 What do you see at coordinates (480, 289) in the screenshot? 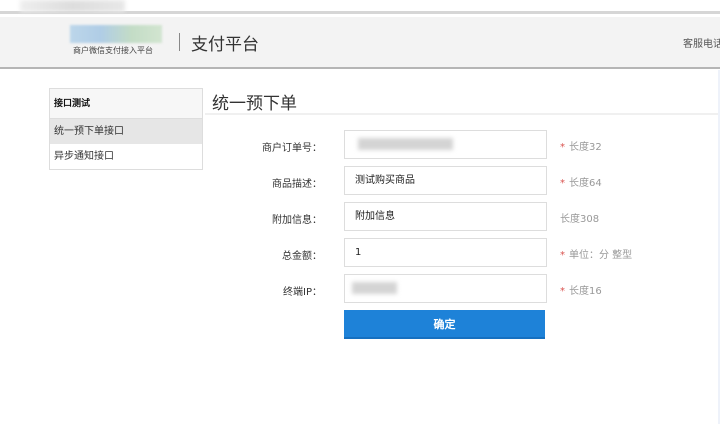
I see `form-row-terminal-ip: 终端IP： * 长度16` at bounding box center [480, 289].